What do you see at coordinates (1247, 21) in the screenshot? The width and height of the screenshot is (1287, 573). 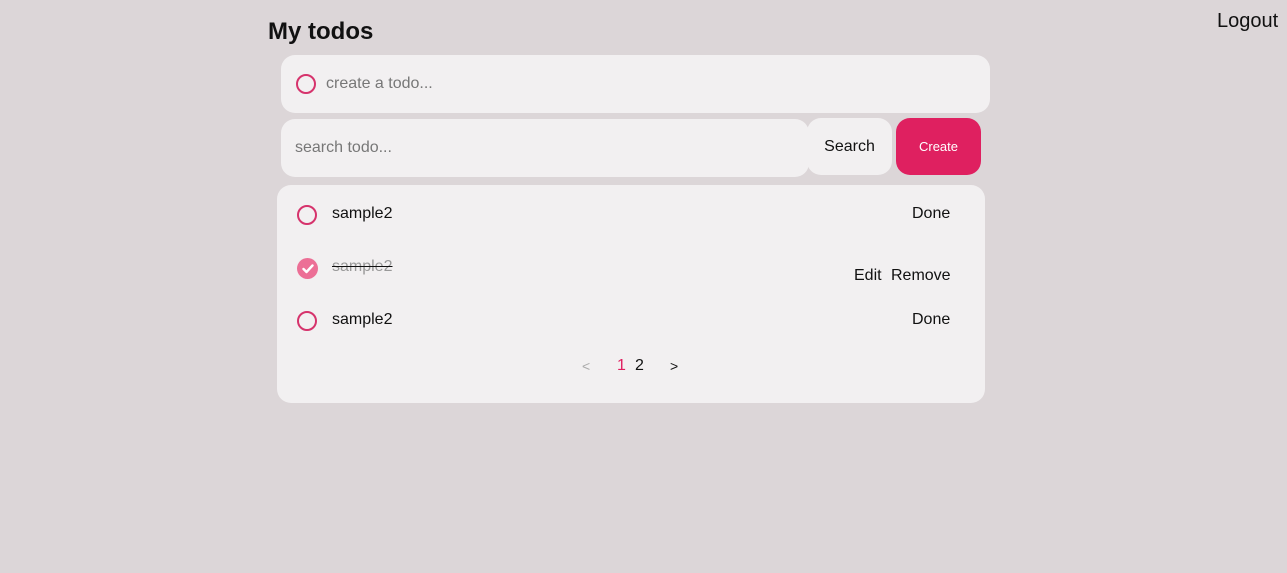 I see `logout-link: Logout` at bounding box center [1247, 21].